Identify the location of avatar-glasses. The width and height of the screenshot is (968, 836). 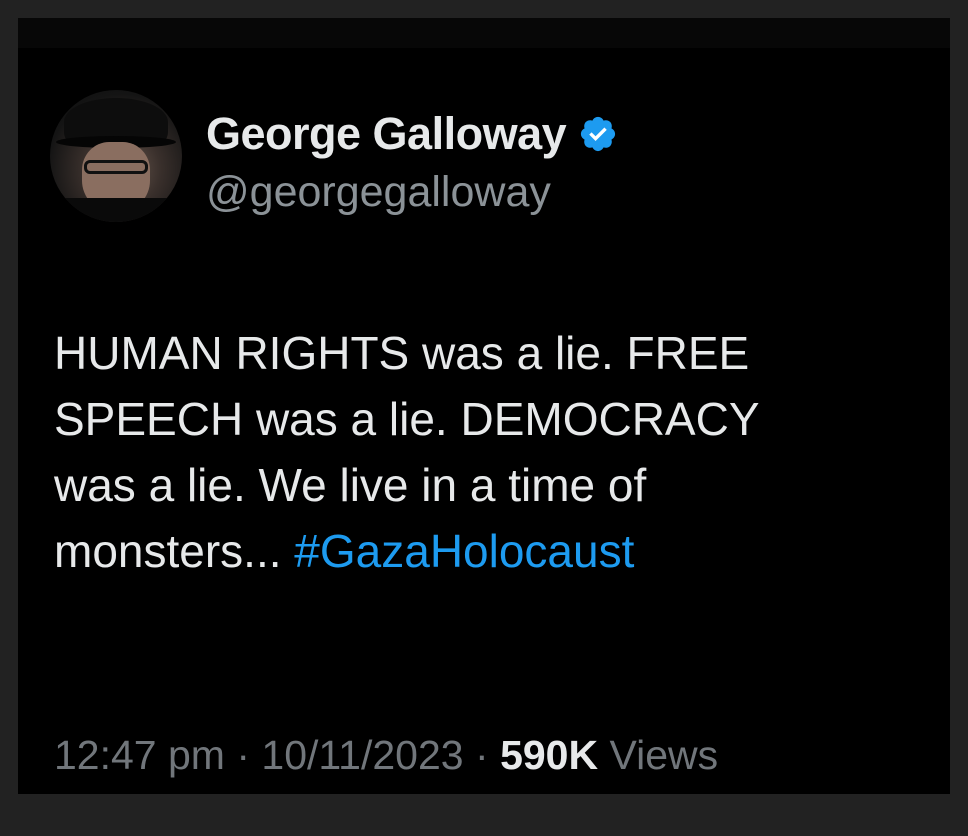
(116, 167).